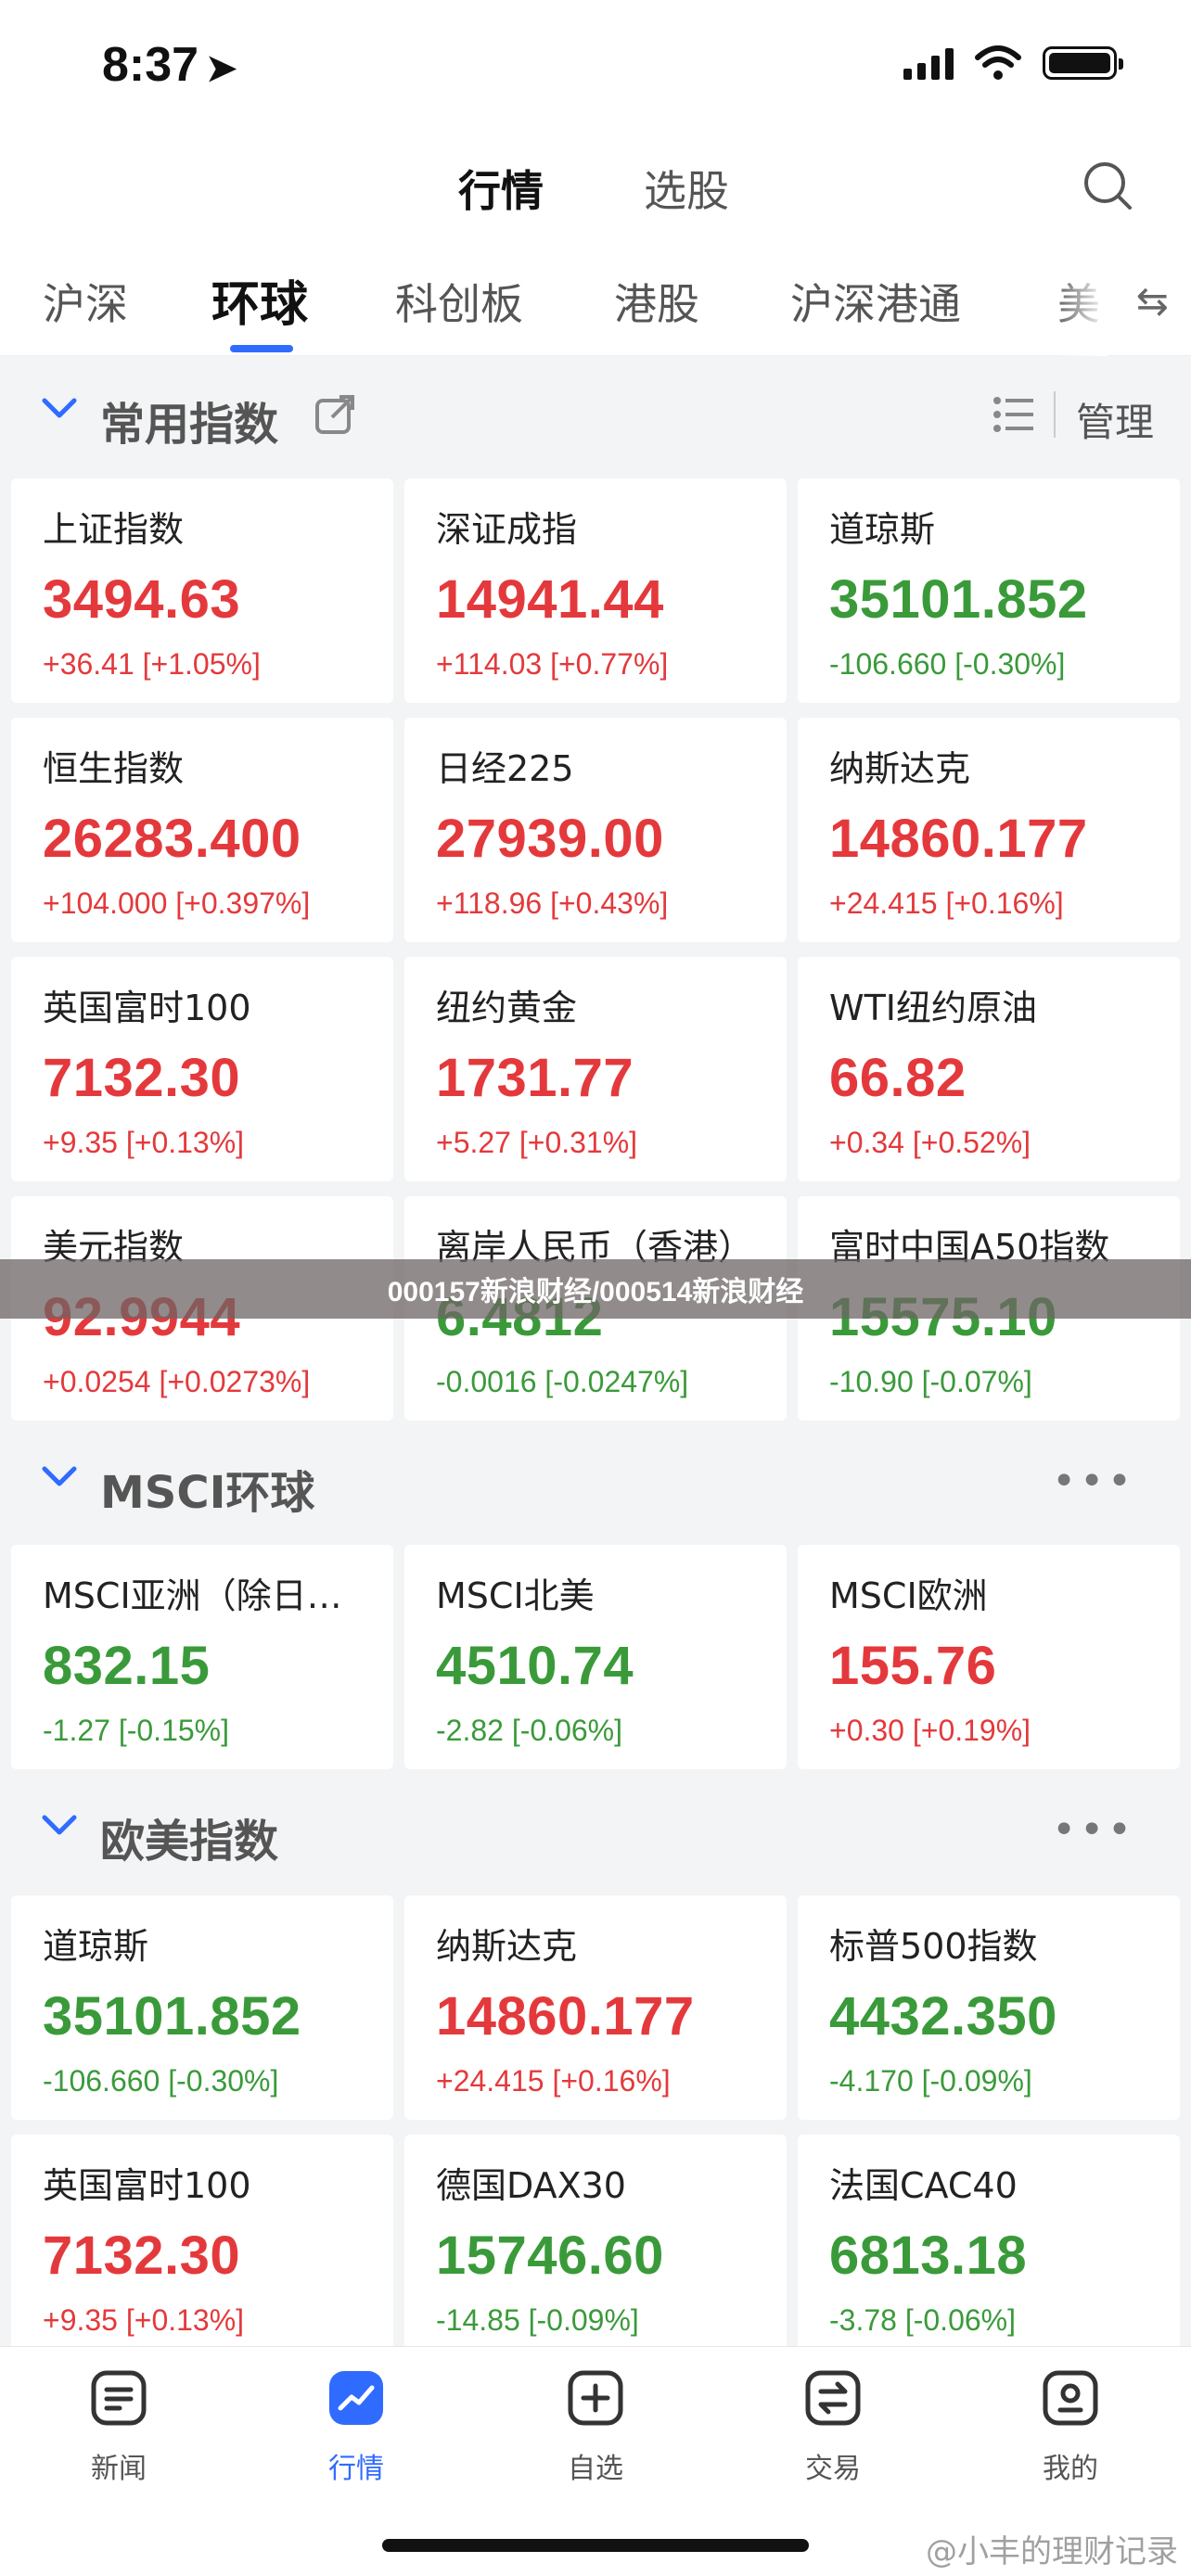  Describe the element at coordinates (989, 2007) in the screenshot. I see `index-card: 标普500指数 4432.350 -4.170 [-0.09%]` at that location.